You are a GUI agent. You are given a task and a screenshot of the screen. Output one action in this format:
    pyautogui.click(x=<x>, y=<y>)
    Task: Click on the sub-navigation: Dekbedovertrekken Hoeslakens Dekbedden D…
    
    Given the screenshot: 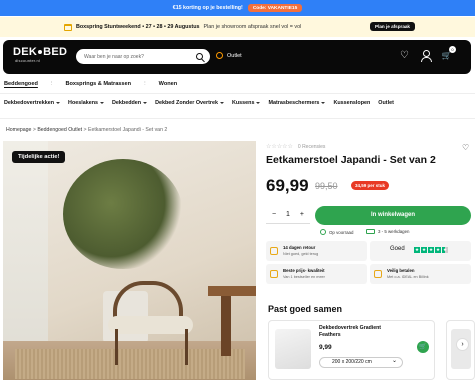 What is the action you would take?
    pyautogui.click(x=199, y=103)
    